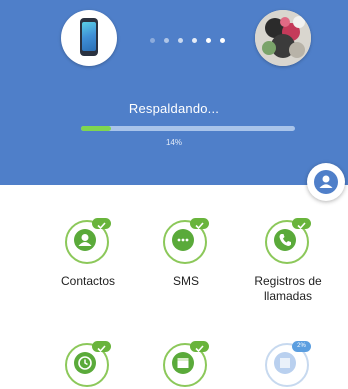  Describe the element at coordinates (96, 128) in the screenshot. I see `backup-progress-fill` at that location.